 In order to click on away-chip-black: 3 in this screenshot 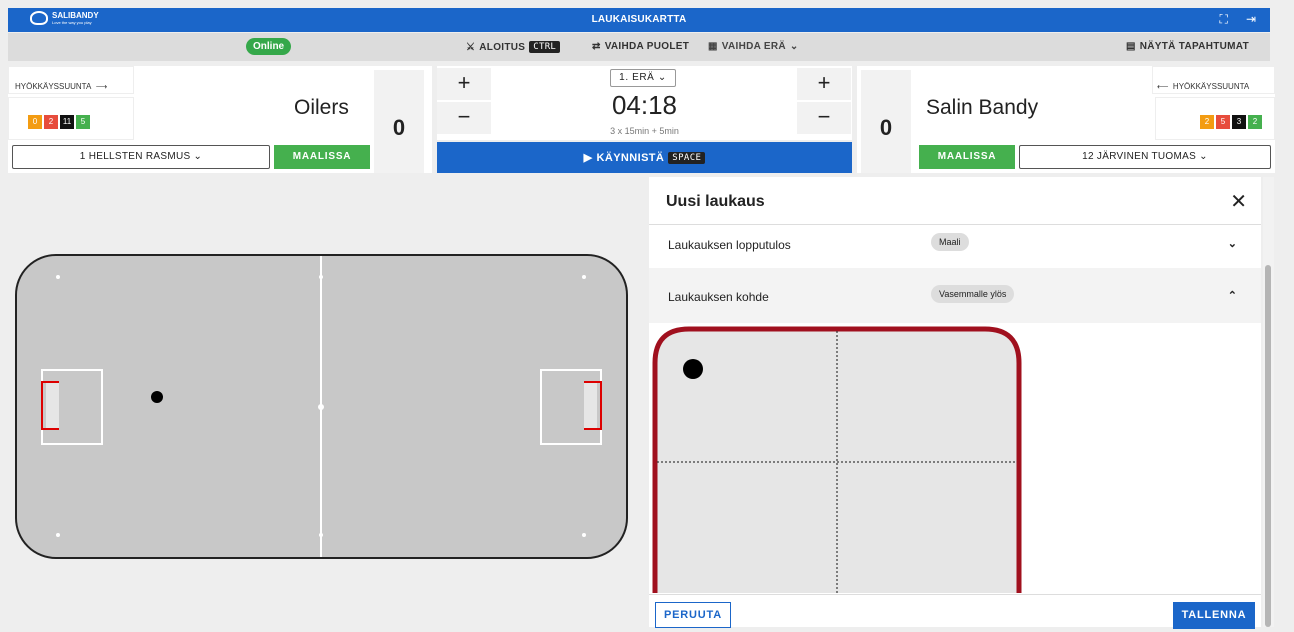, I will do `click(1239, 122)`.